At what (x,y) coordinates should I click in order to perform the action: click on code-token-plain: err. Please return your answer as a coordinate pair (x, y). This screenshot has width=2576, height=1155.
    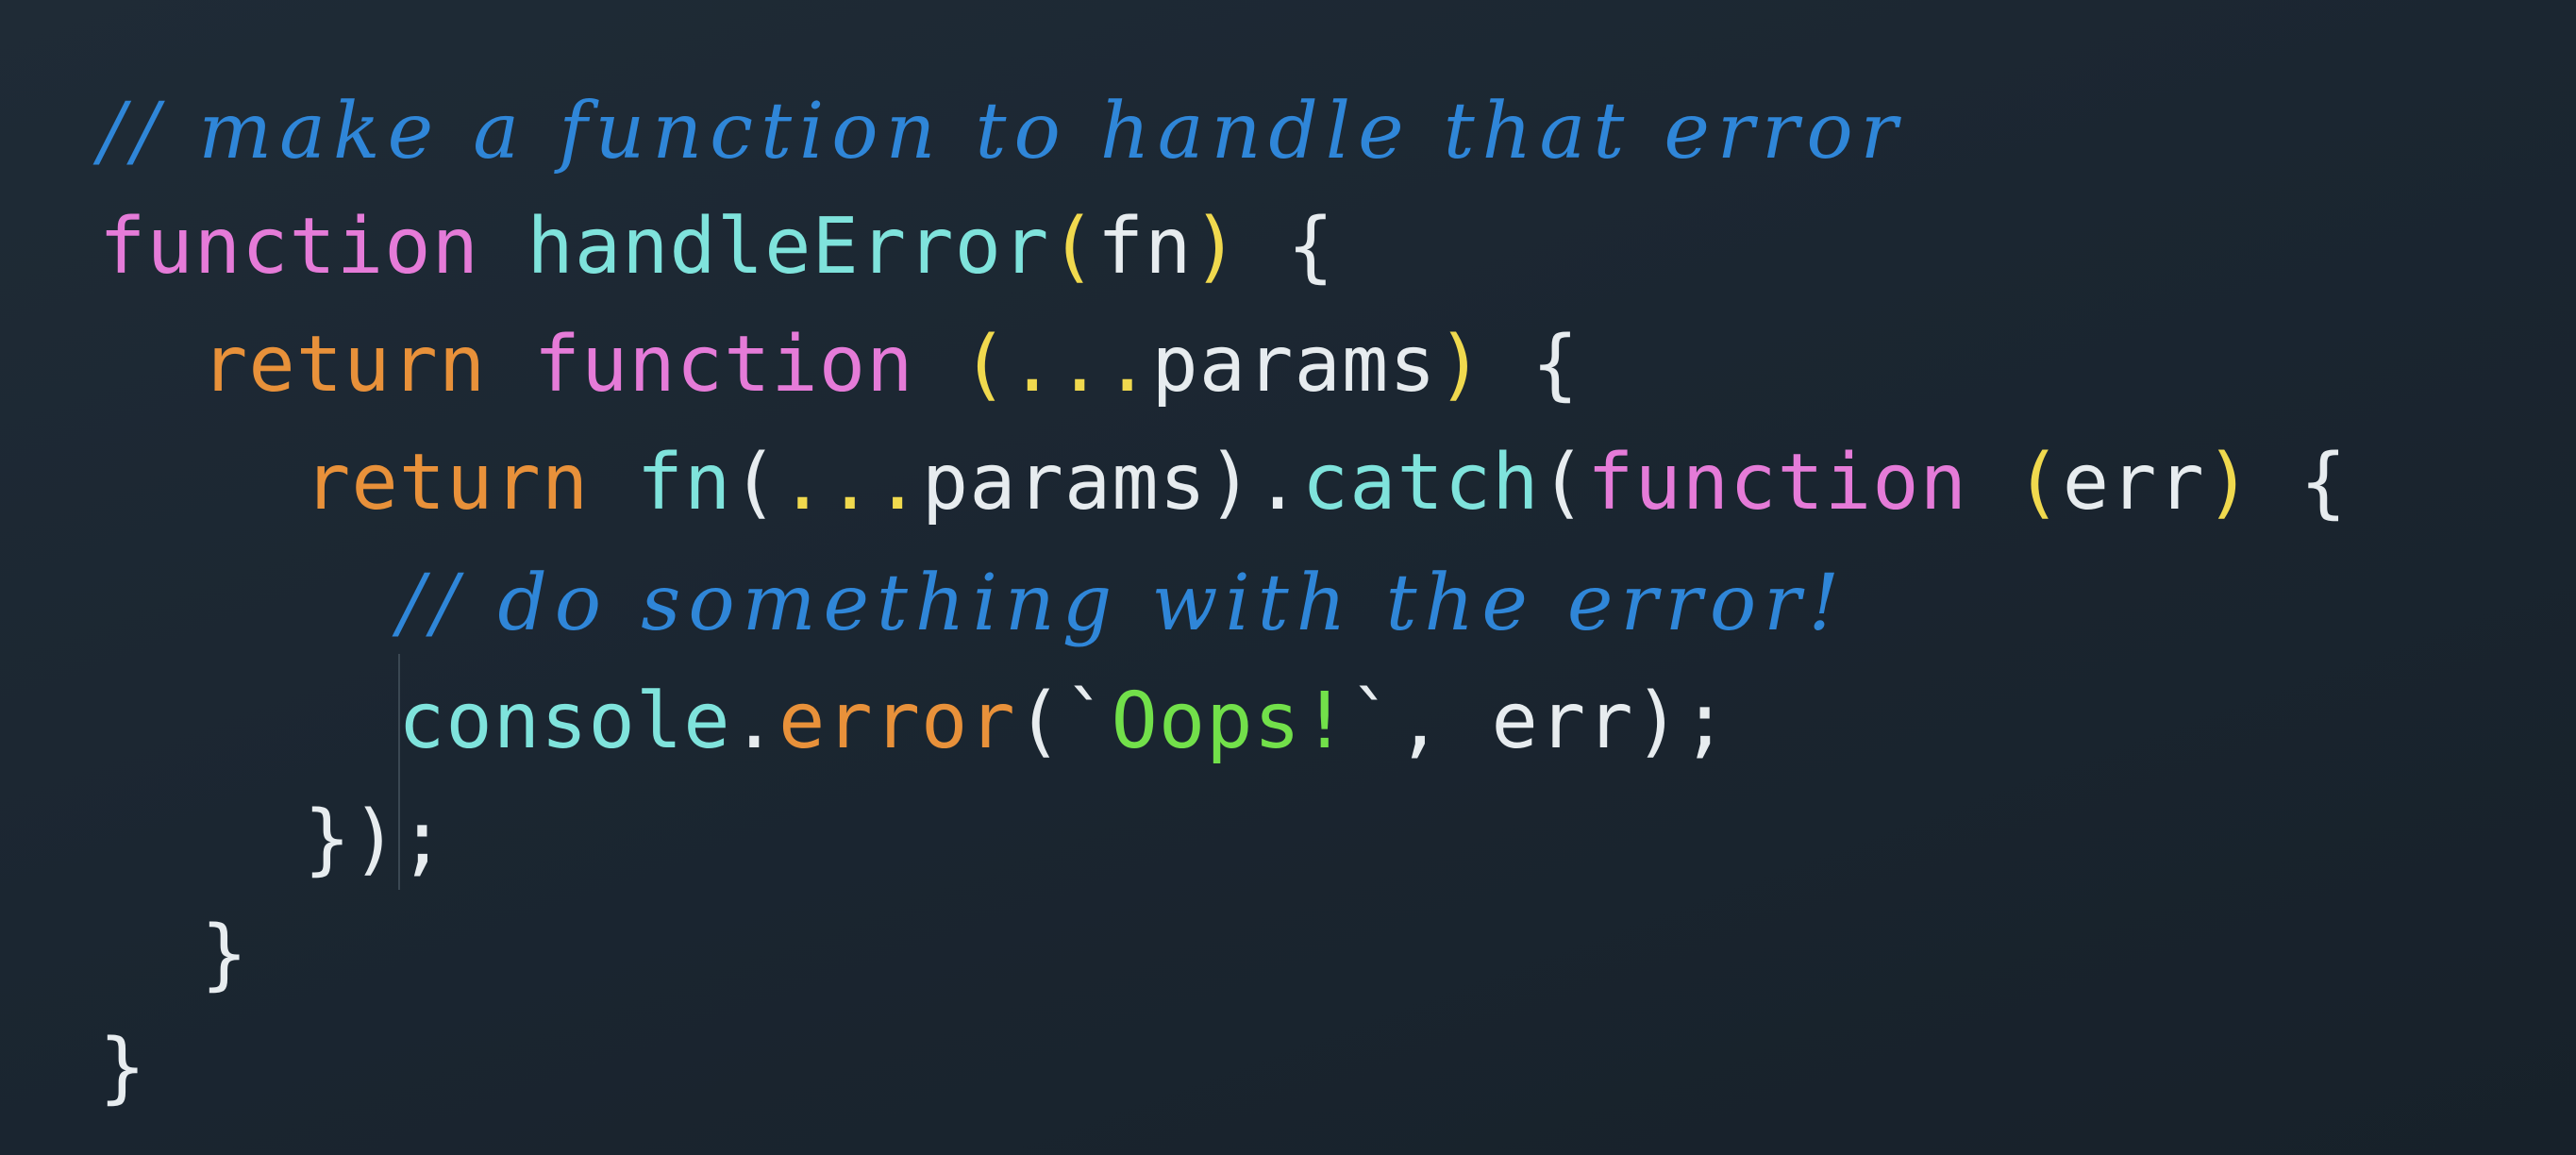
    Looking at the image, I should click on (2133, 482).